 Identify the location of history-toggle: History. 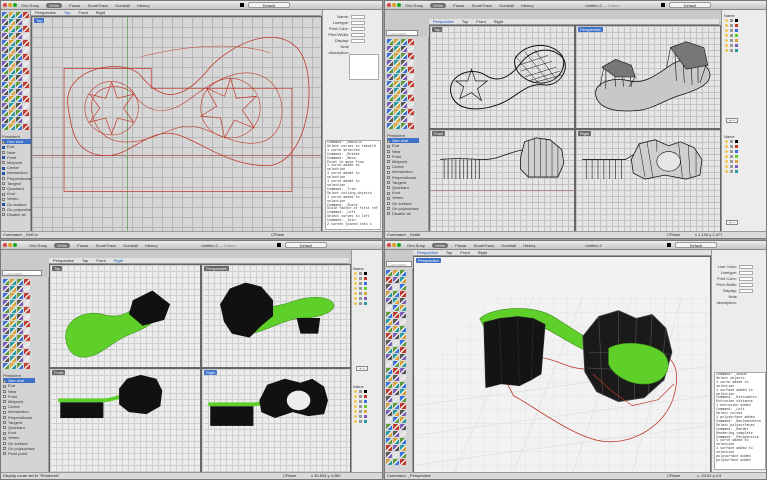
(143, 5).